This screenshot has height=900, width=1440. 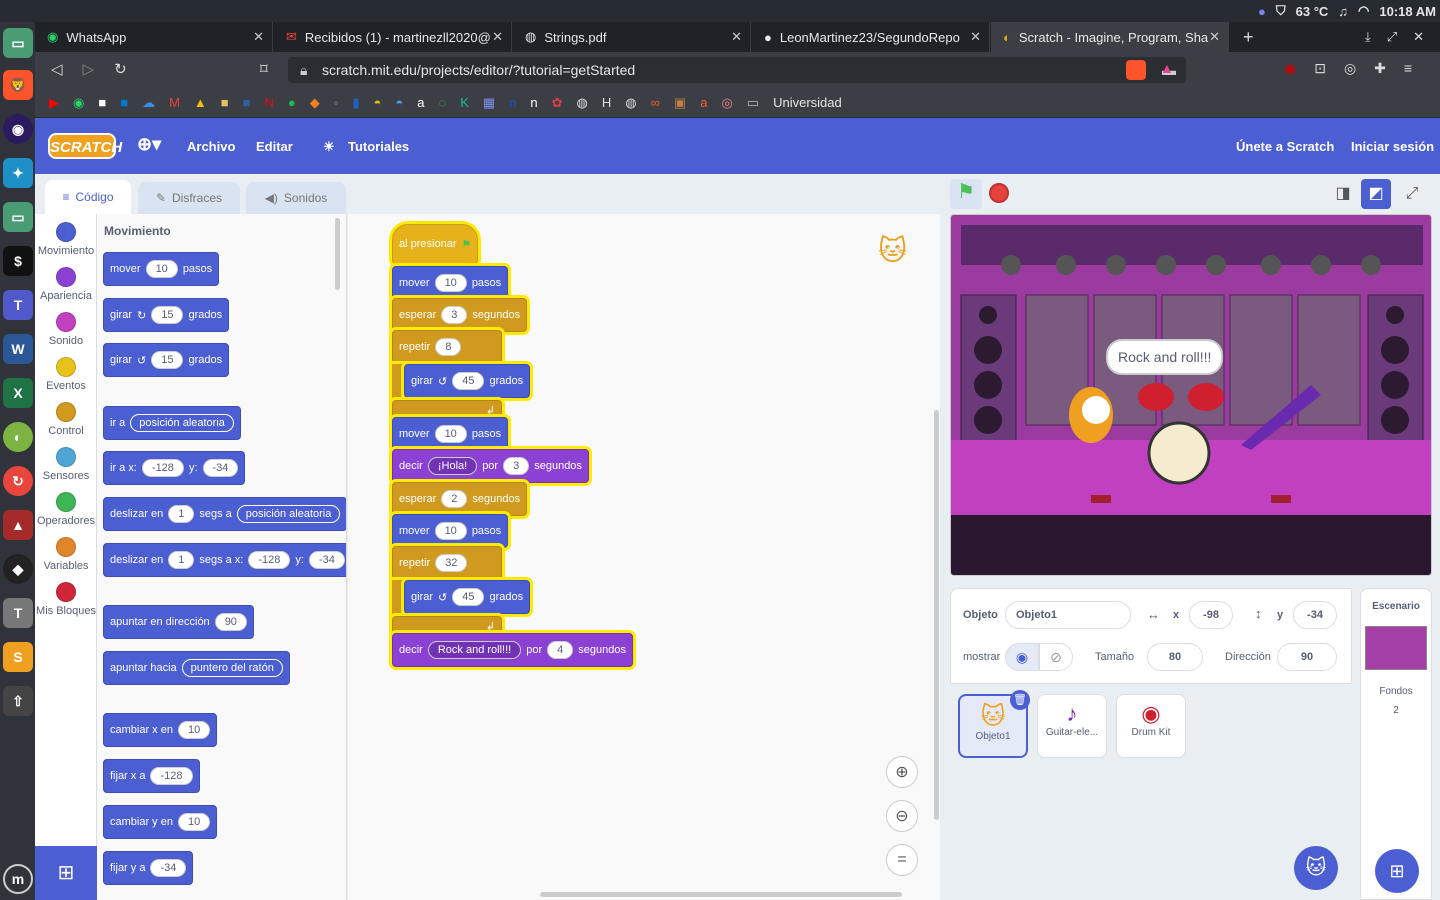 What do you see at coordinates (450, 531) in the screenshot?
I see `script-block-move-3: mover 10 pasos` at bounding box center [450, 531].